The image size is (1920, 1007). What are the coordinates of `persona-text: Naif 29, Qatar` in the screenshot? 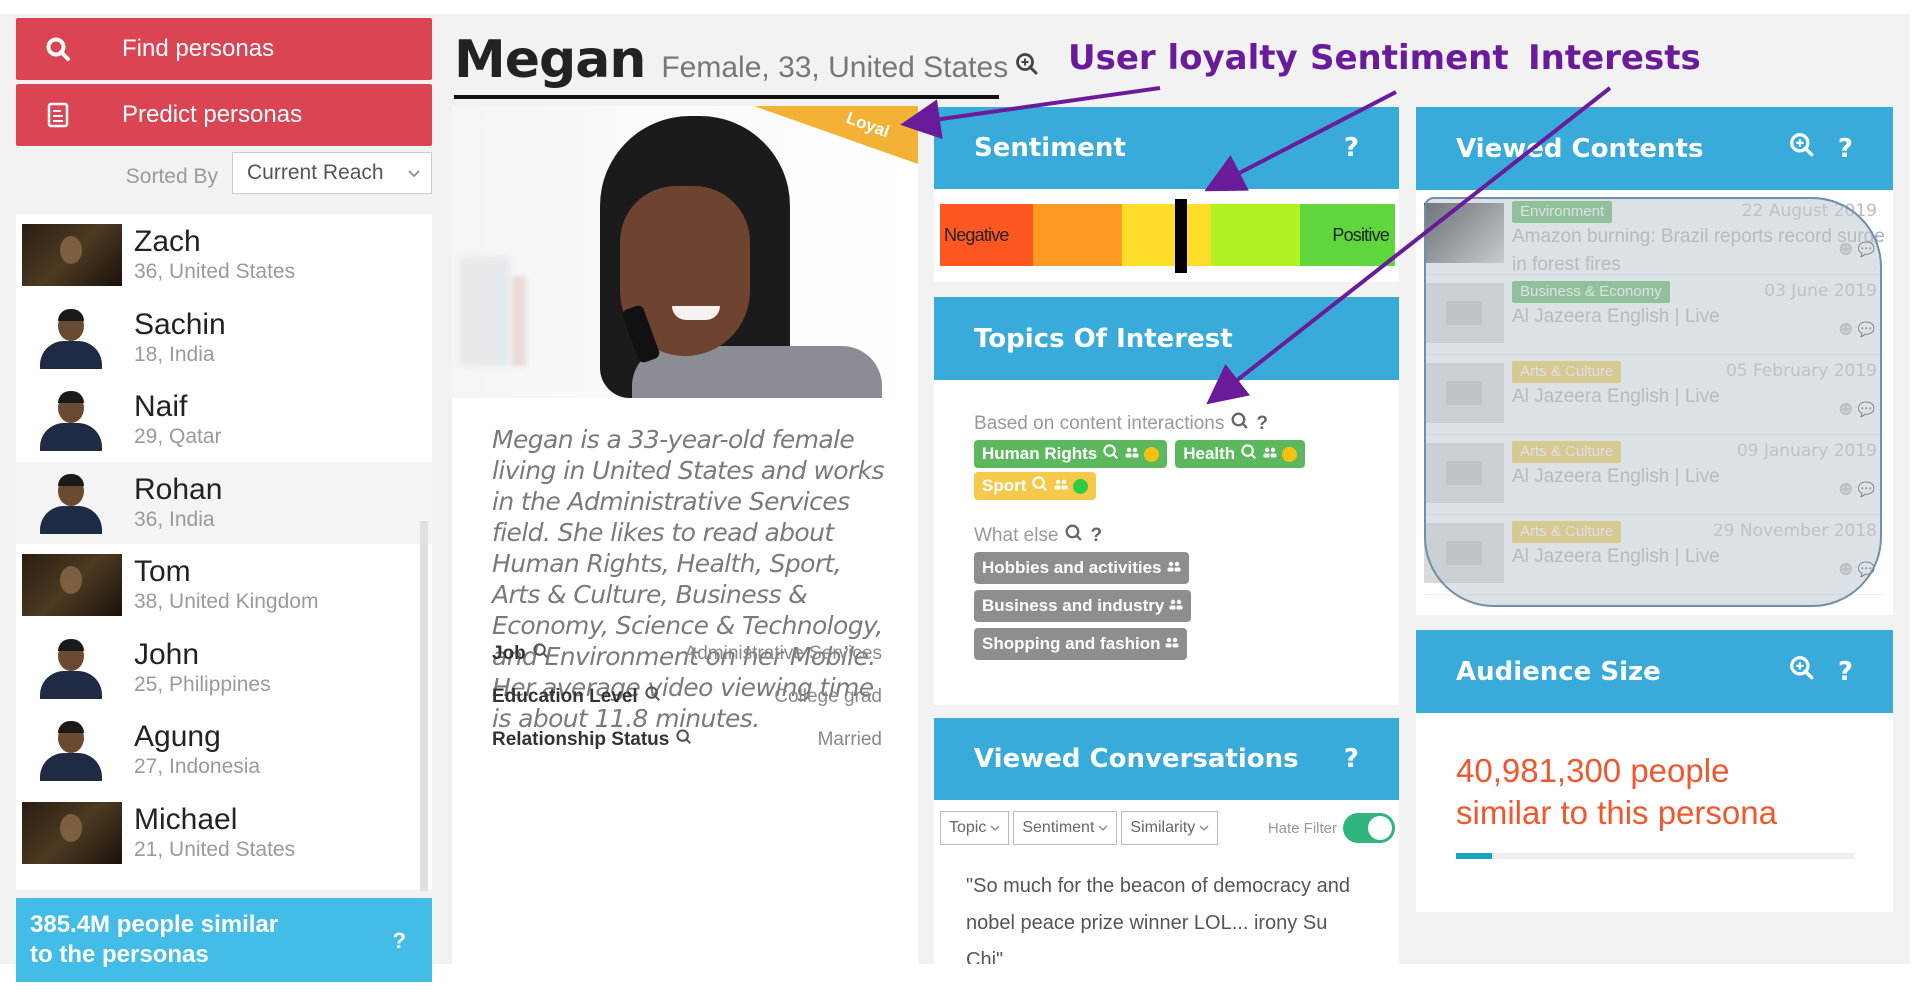 It's located at (178, 420).